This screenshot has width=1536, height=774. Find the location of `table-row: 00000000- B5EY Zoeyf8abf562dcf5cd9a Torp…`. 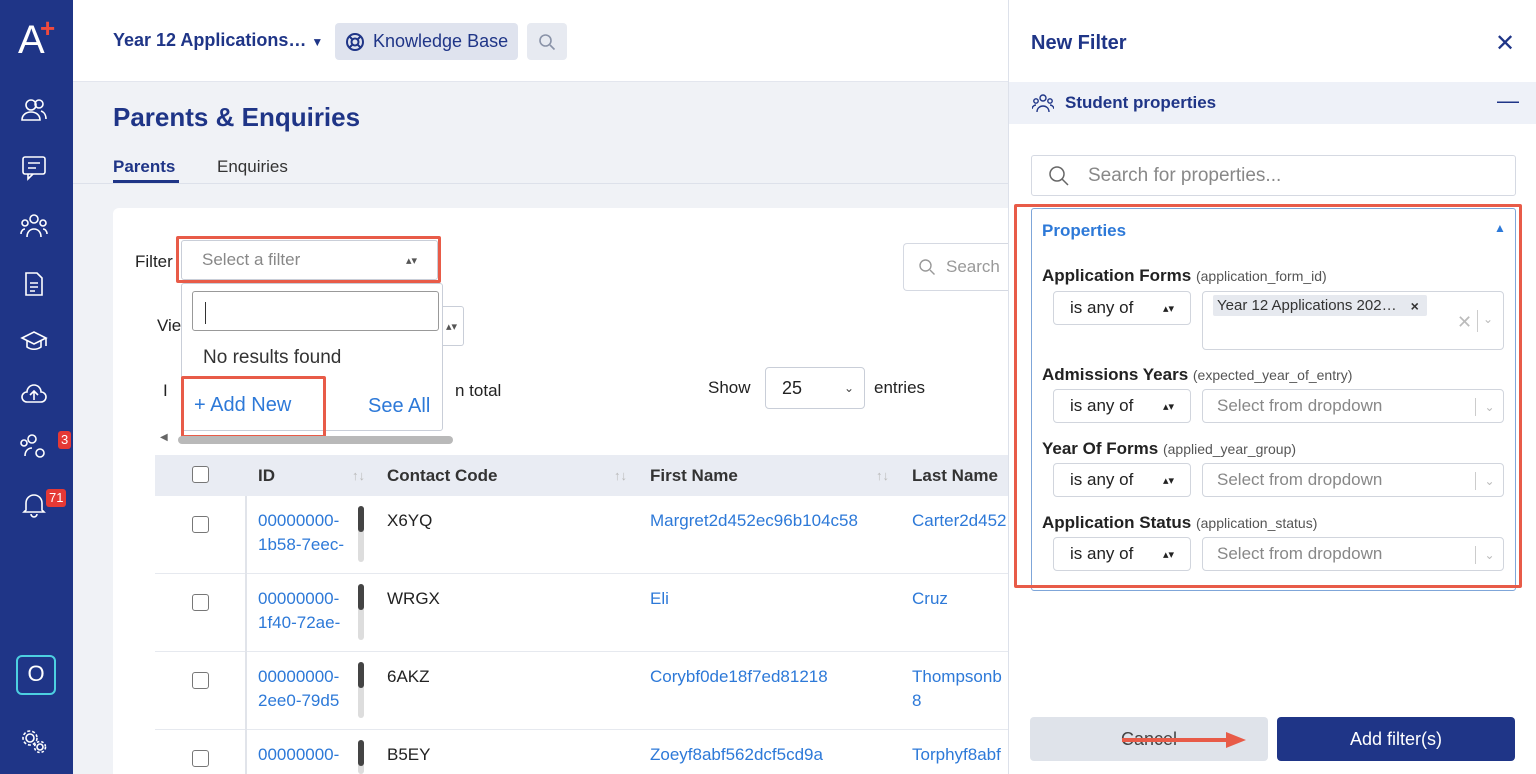

table-row: 00000000- B5EY Zoeyf8abf562dcf5cd9a Torp… is located at coordinates (581, 752).